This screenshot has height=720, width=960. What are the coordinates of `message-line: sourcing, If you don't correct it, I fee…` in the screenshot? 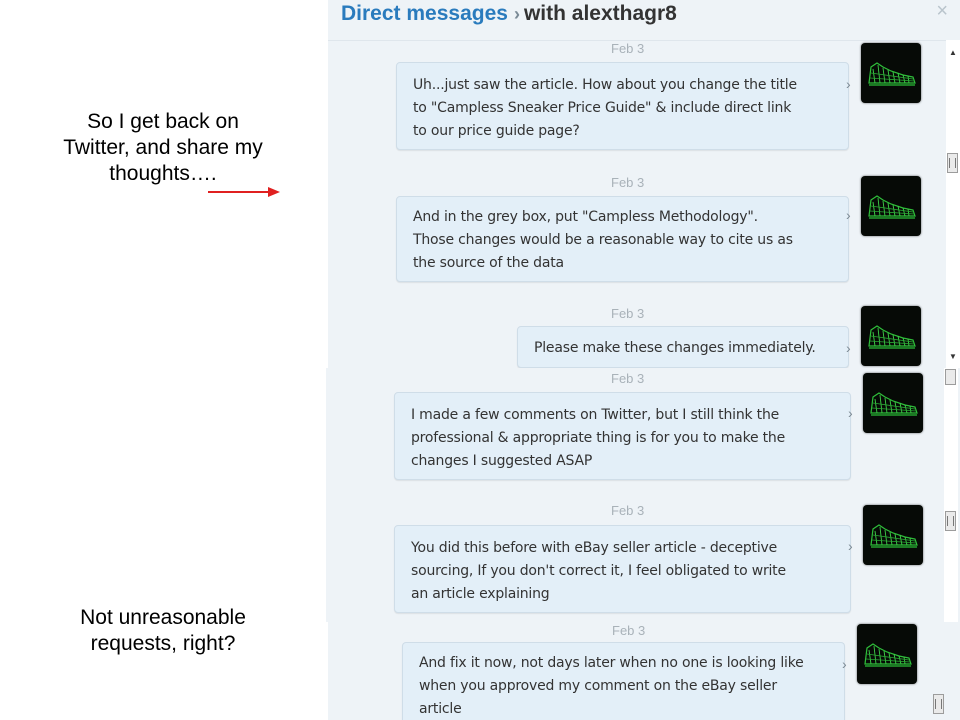 It's located at (598, 571).